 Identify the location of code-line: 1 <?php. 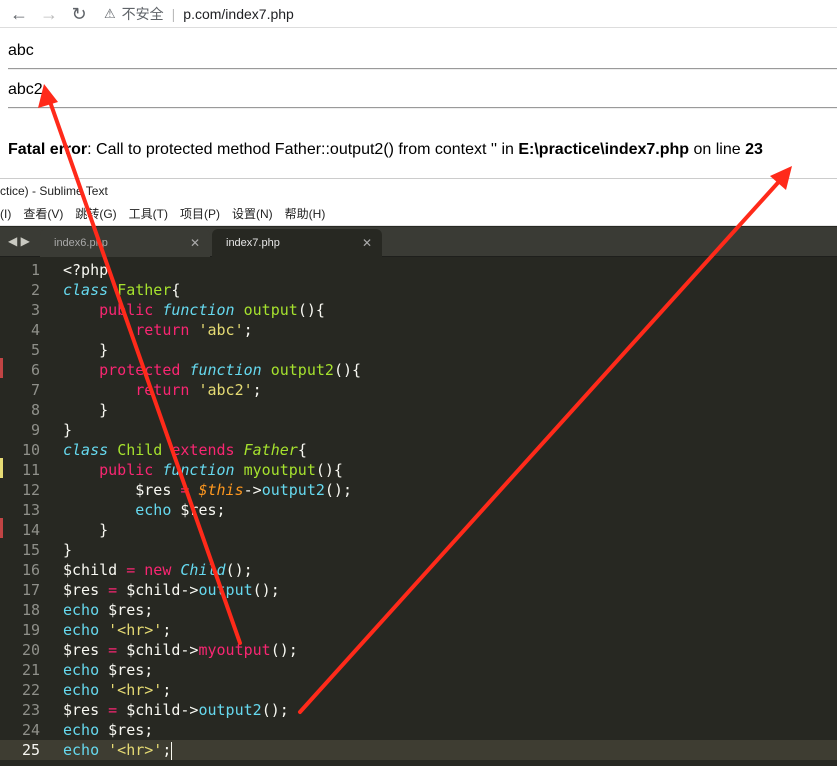
(418, 270).